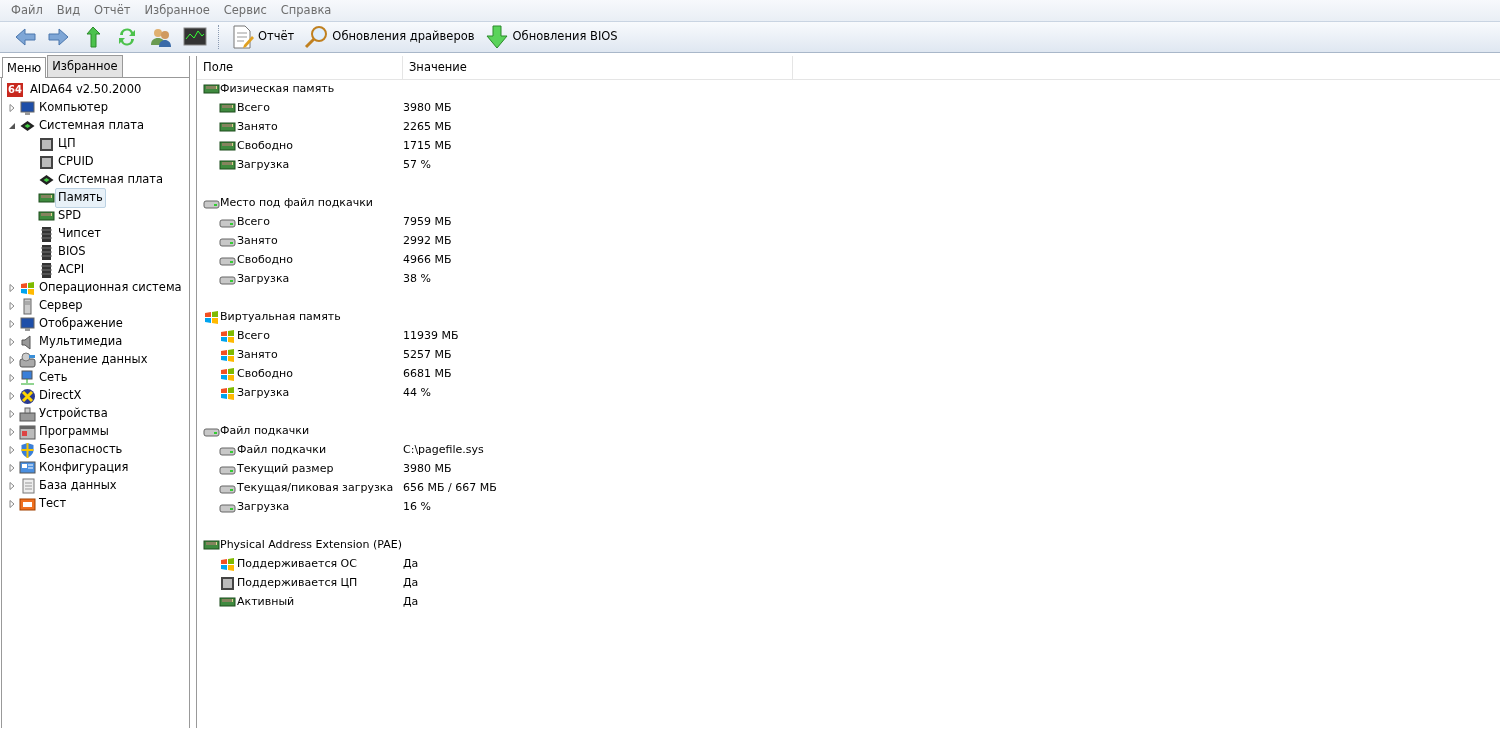 The height and width of the screenshot is (729, 1500). What do you see at coordinates (300, 67) in the screenshot?
I see `column-header: Поле` at bounding box center [300, 67].